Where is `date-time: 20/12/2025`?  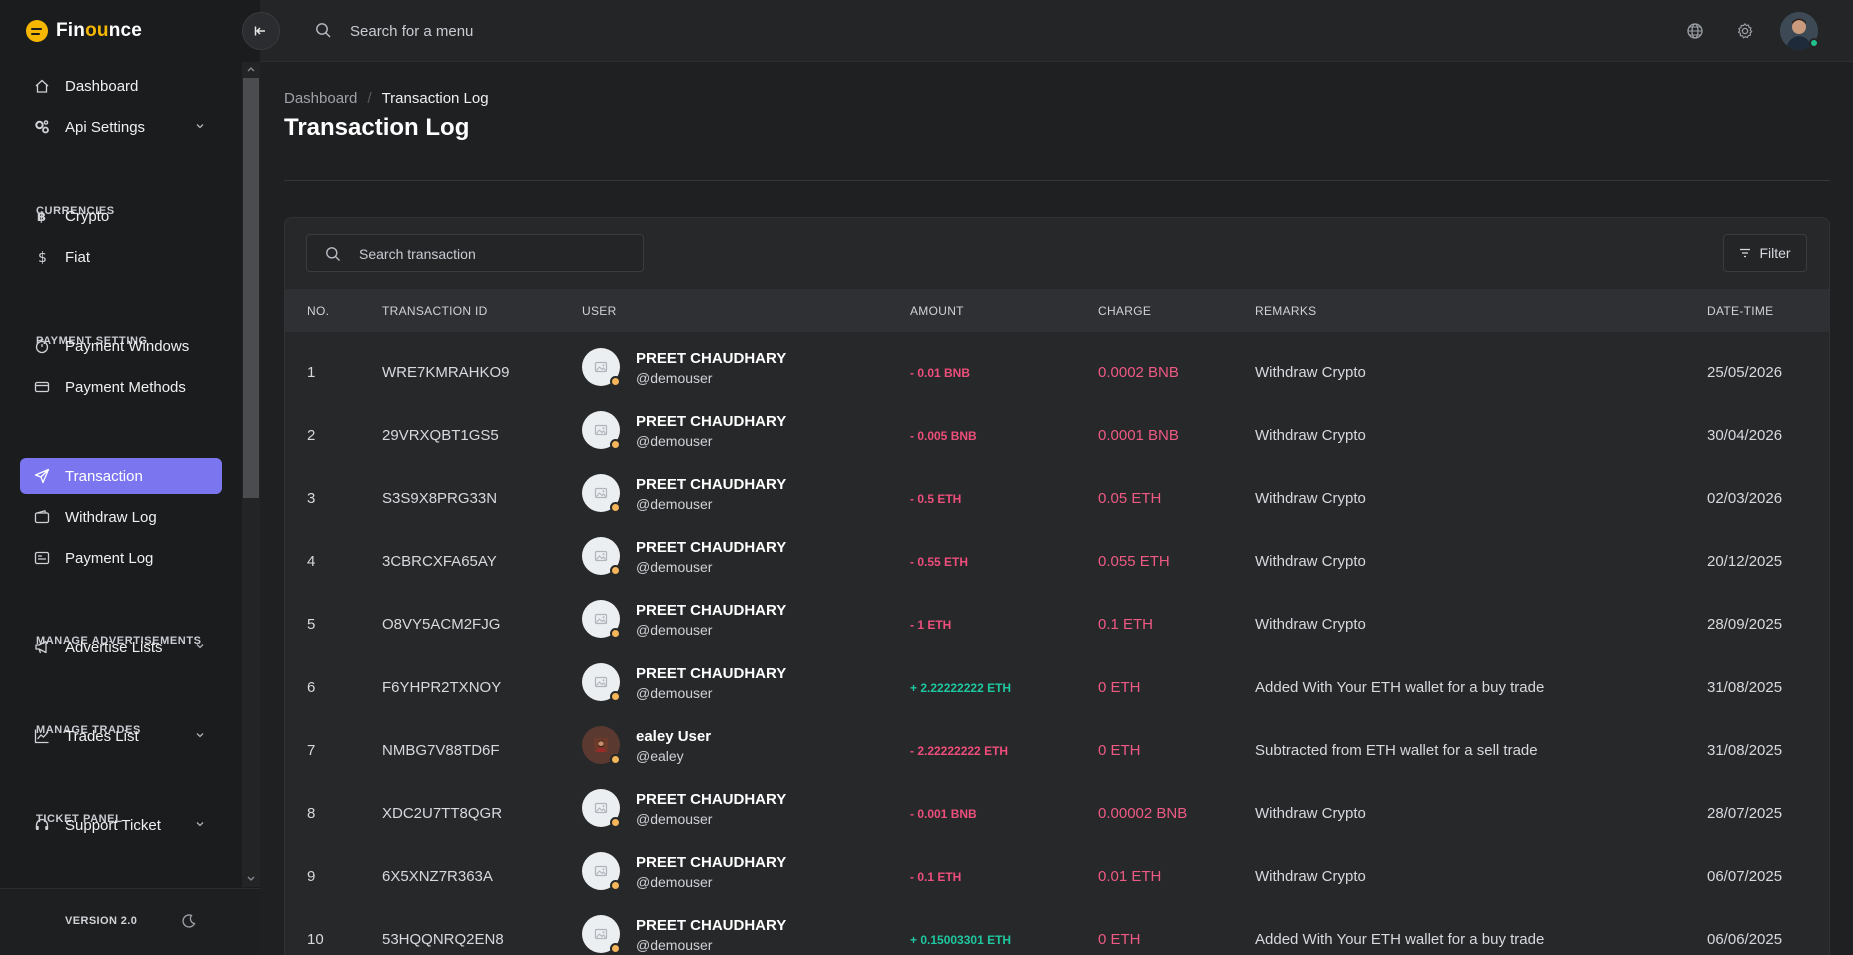
date-time: 20/12/2025 is located at coordinates (1745, 561).